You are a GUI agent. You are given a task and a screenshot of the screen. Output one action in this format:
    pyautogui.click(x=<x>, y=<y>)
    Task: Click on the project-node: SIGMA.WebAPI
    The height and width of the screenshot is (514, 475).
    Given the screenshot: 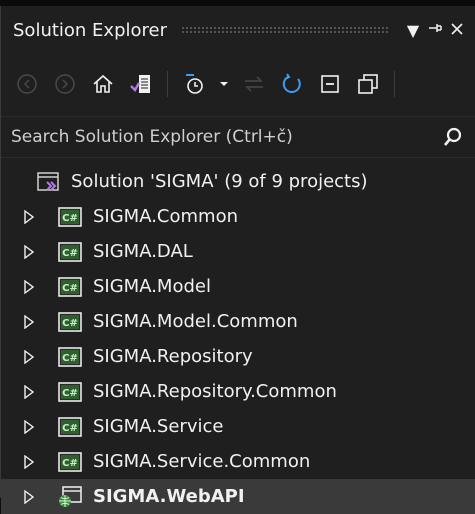 What is the action you would take?
    pyautogui.click(x=238, y=496)
    